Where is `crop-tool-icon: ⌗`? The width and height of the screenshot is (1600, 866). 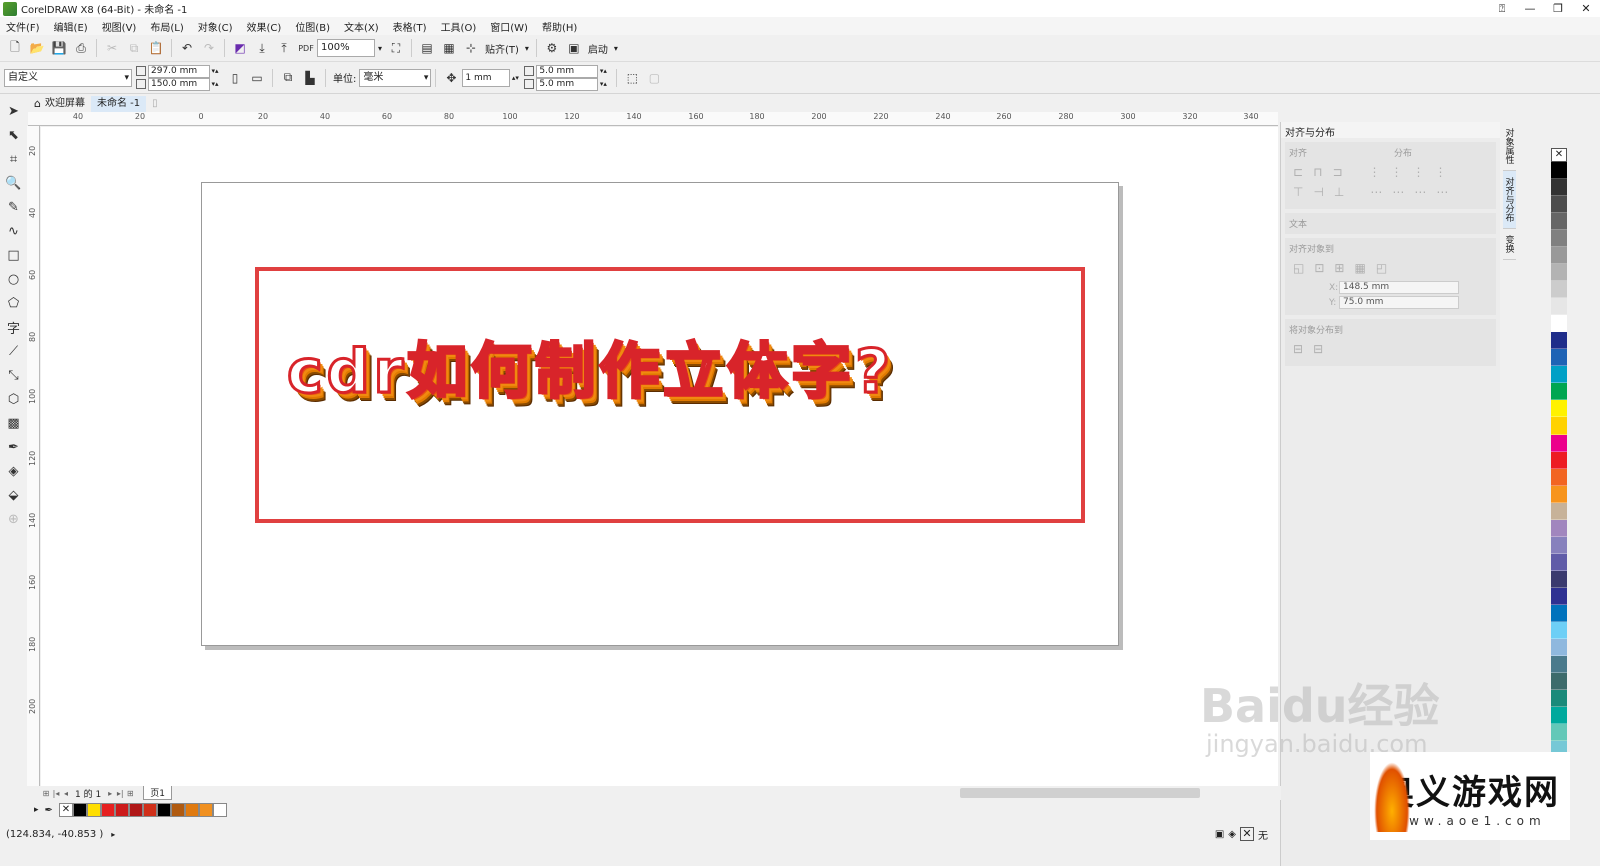
crop-tool-icon: ⌗ is located at coordinates (14, 159).